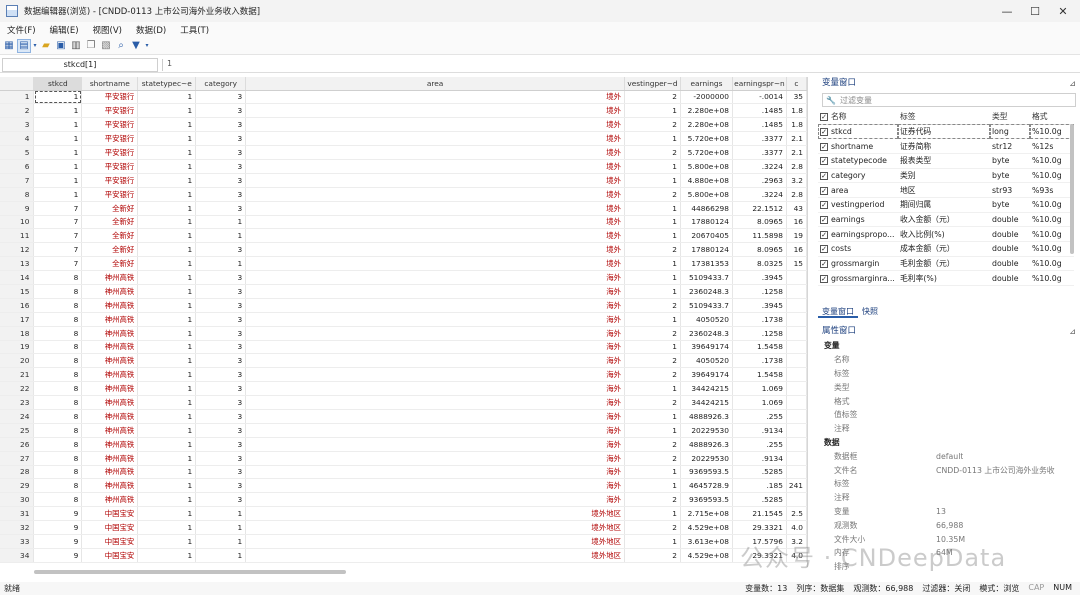 The height and width of the screenshot is (595, 1080). I want to click on table-cell: 1.069, so click(759, 402).